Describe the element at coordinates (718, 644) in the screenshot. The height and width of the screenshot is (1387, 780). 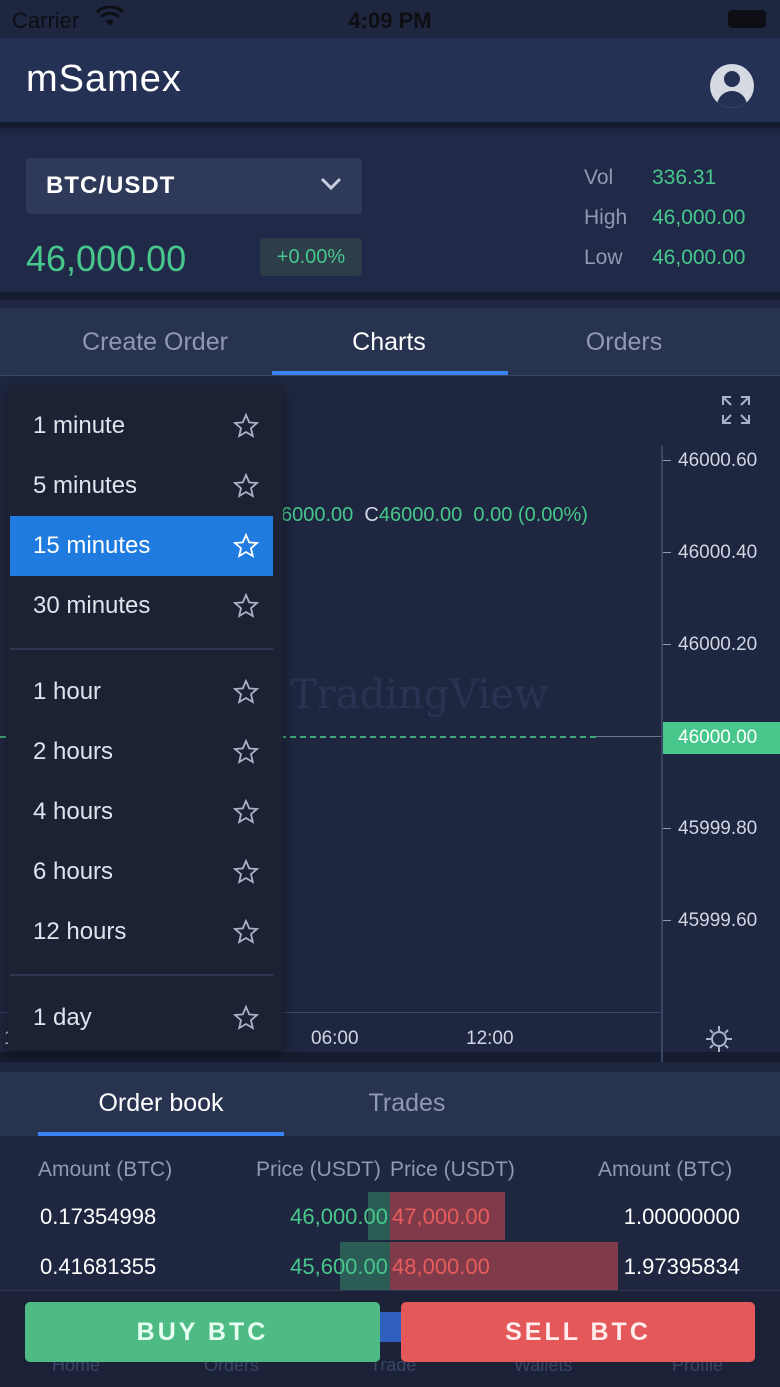
I see `price-tick-label: 46000.20` at that location.